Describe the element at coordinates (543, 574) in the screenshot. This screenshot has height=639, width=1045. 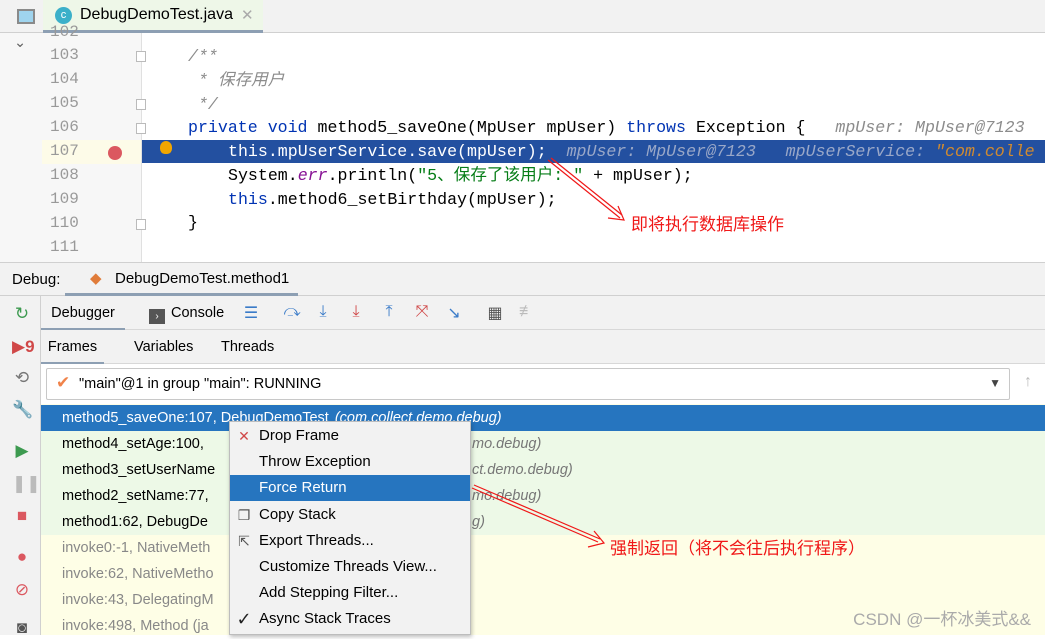
I see `frame-row: invoke:62, NativeMetho` at that location.